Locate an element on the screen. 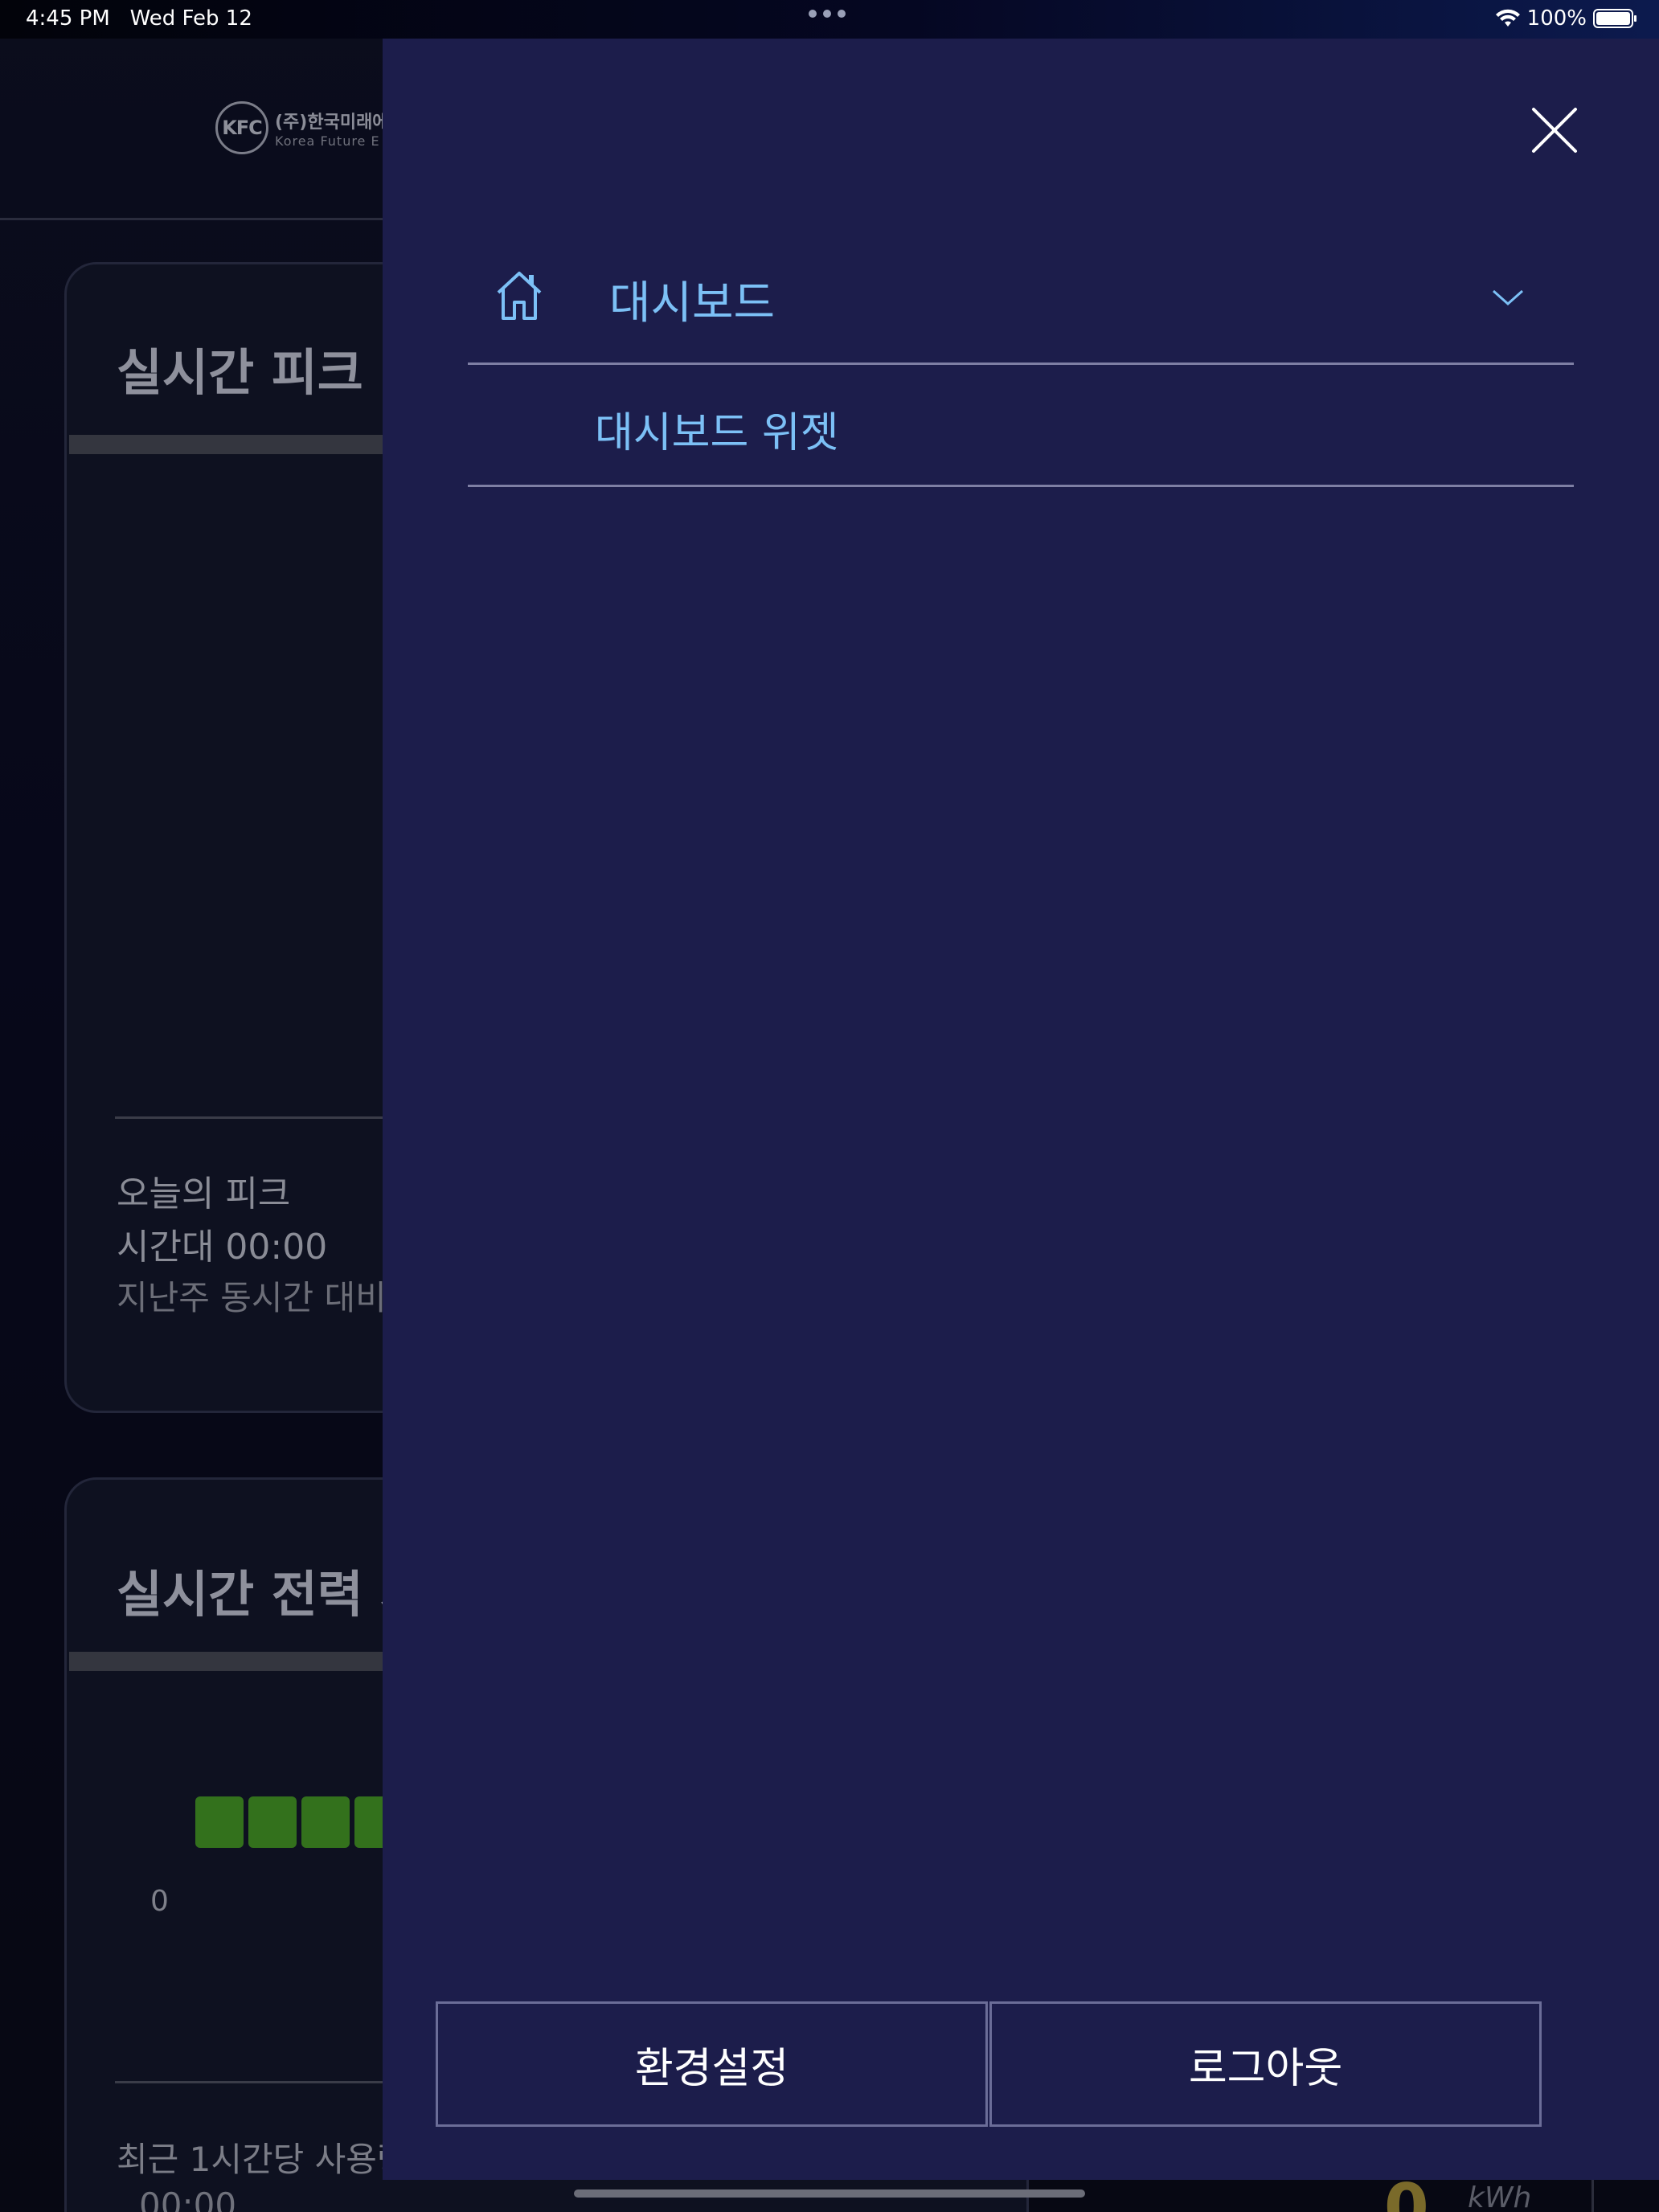 The image size is (1659, 2212). submenu-item-label: 대시보드 위젯 is located at coordinates (717, 433).